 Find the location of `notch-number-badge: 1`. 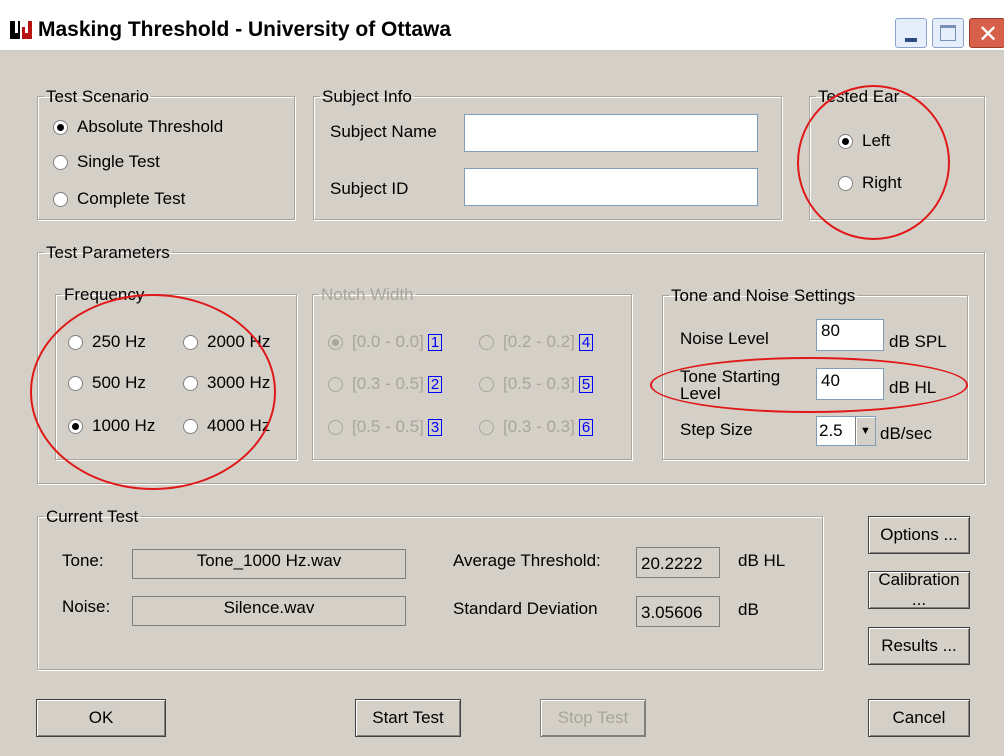

notch-number-badge: 1 is located at coordinates (435, 342).